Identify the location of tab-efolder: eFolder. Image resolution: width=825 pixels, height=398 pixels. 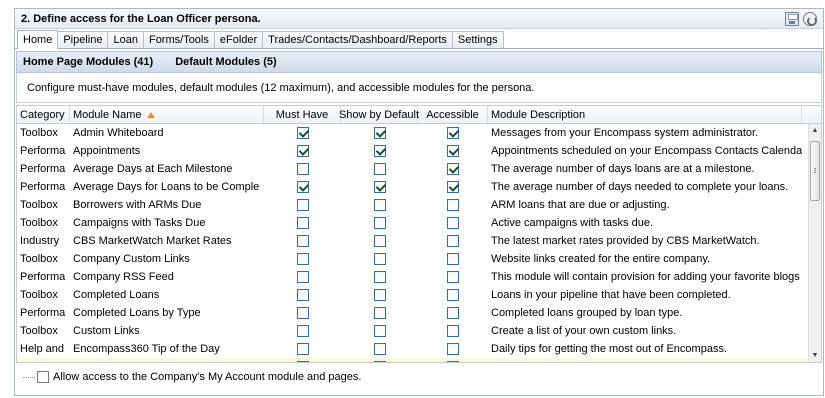
(238, 39).